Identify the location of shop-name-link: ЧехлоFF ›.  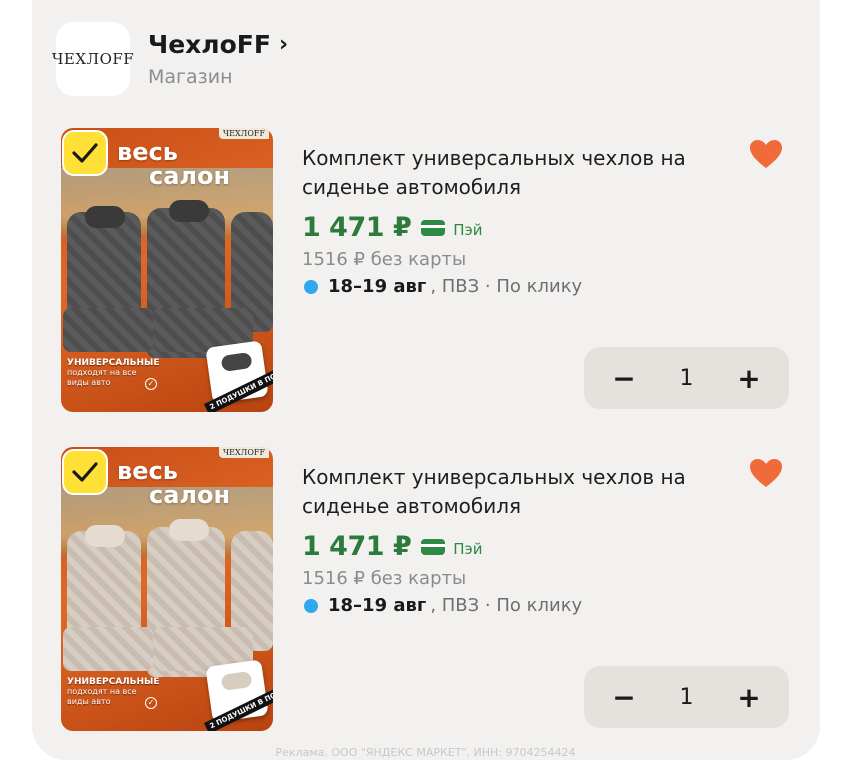
(218, 44).